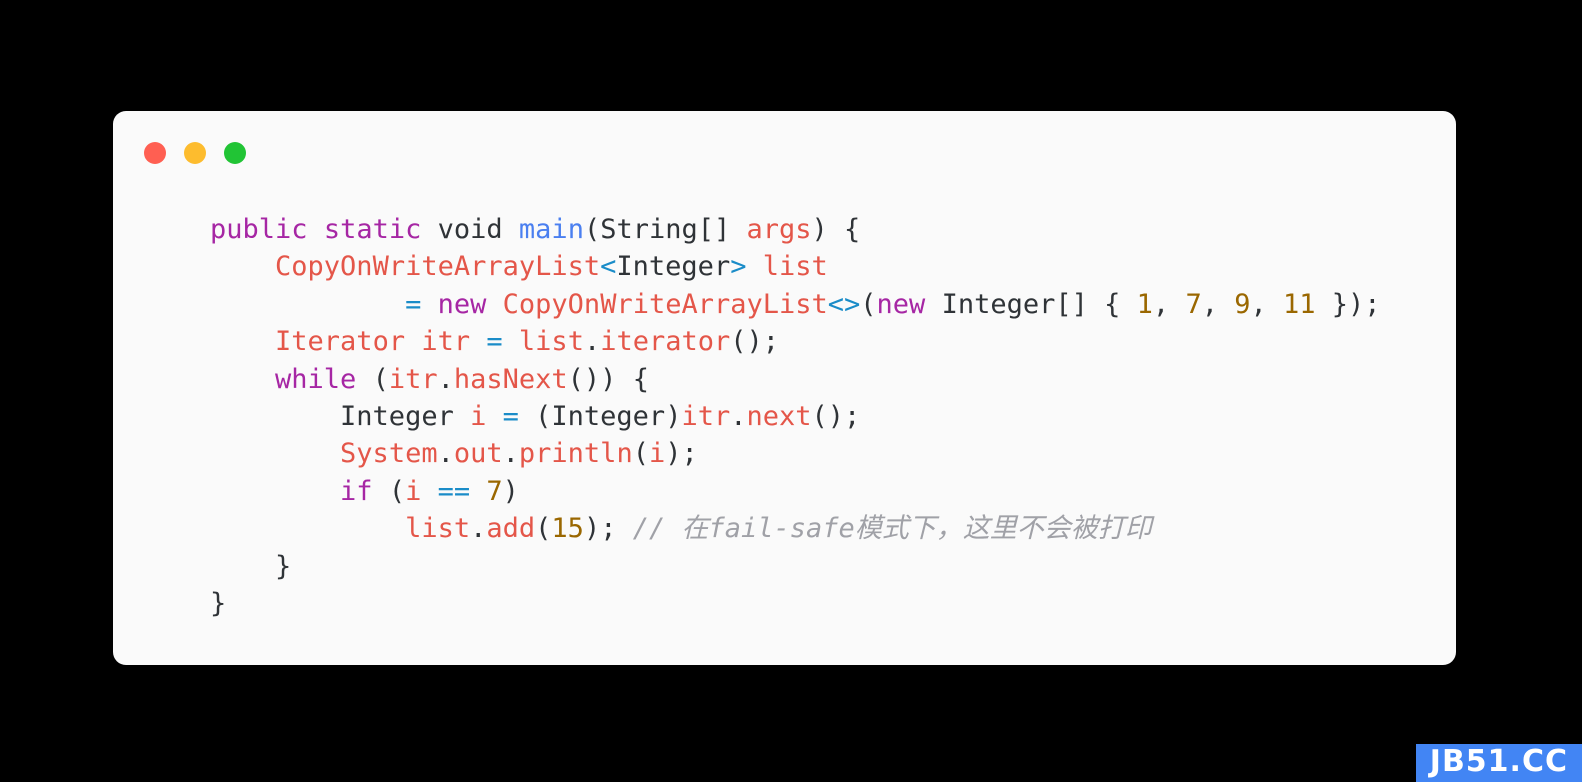 The height and width of the screenshot is (782, 1582). I want to click on code-token: public, so click(259, 229).